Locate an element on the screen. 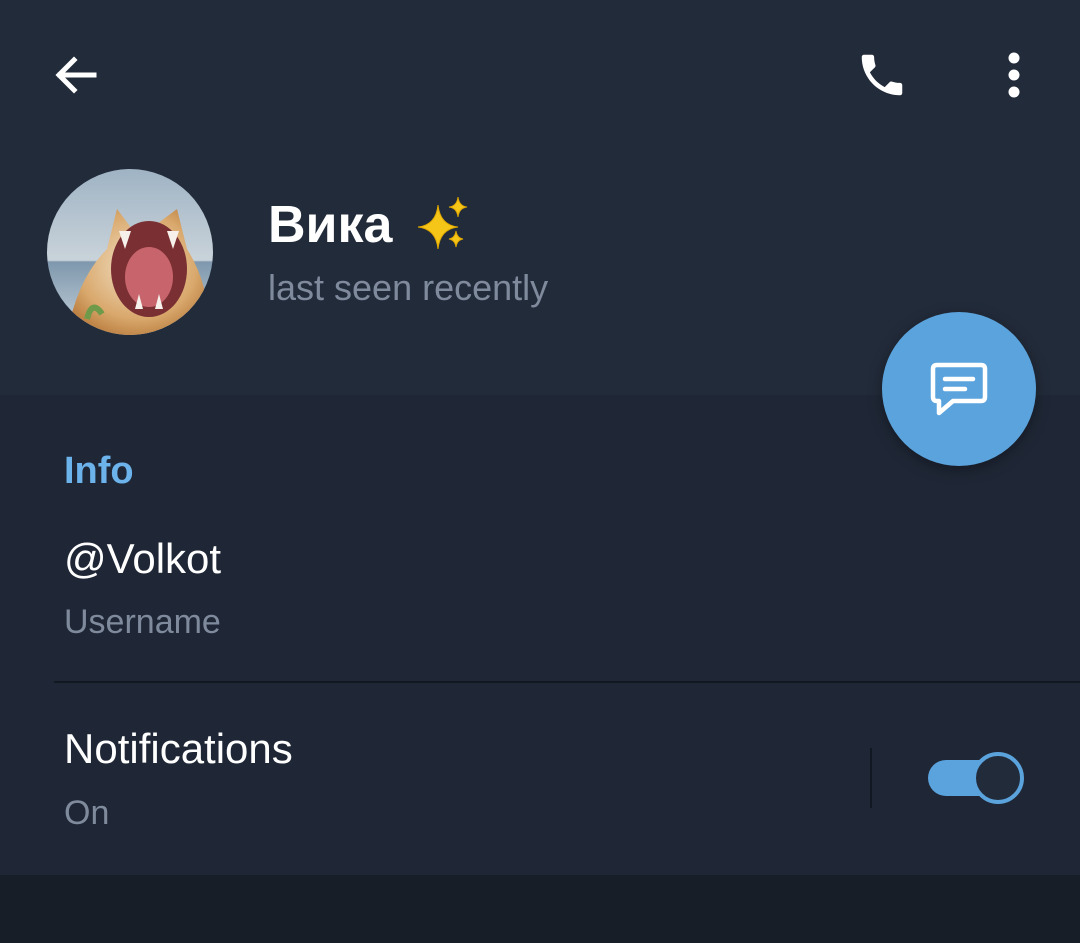 This screenshot has width=1080, height=943. username-label: Username is located at coordinates (142, 622).